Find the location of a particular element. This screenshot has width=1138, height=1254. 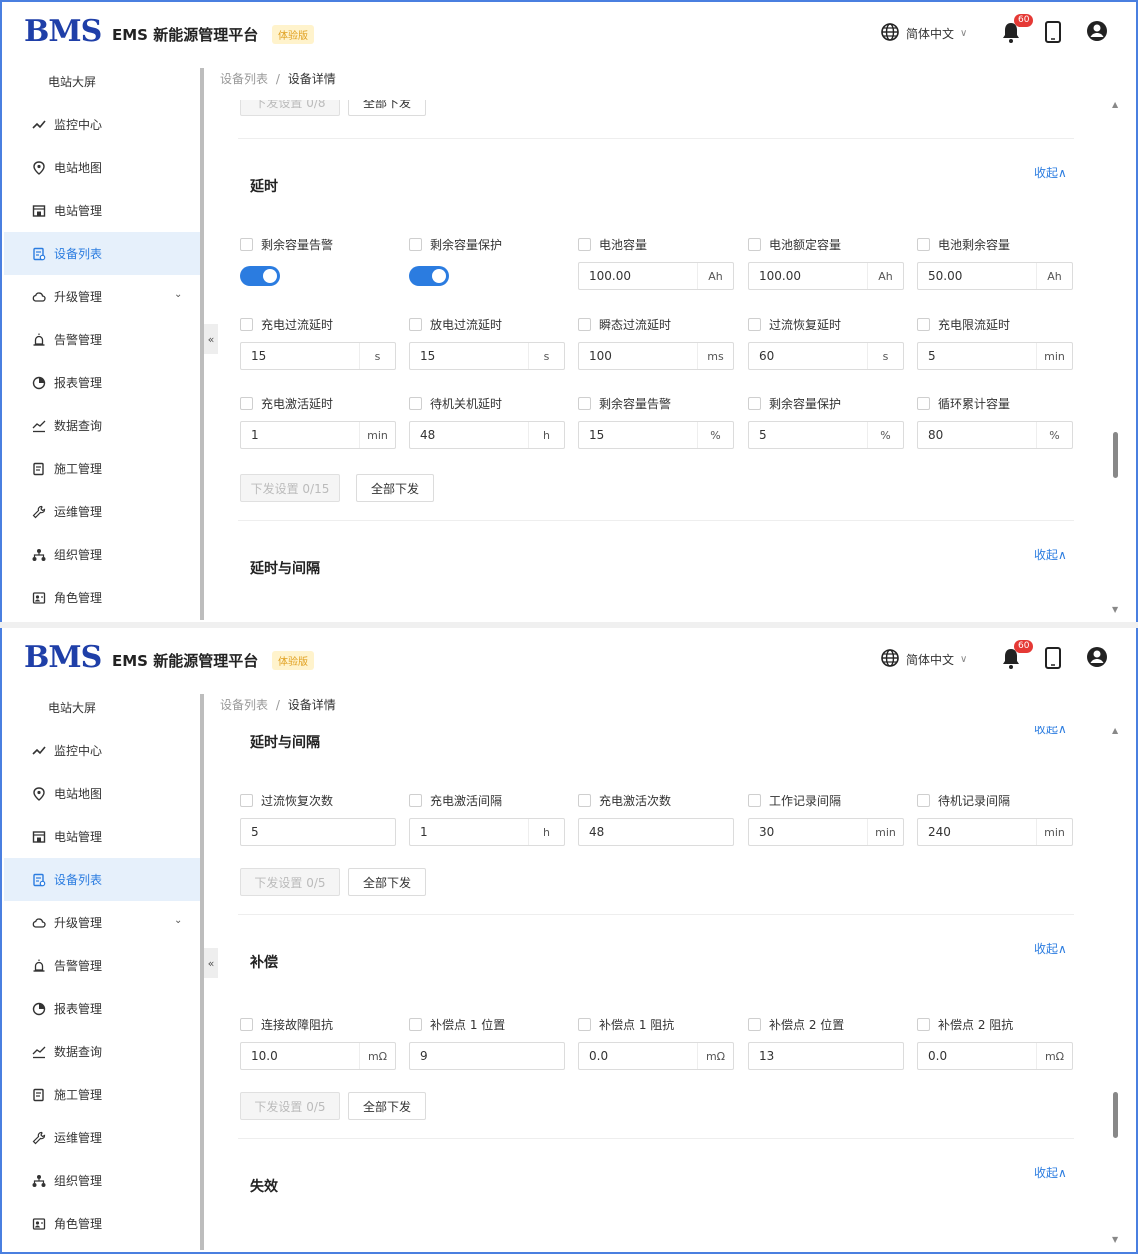

field-input: 30 min is located at coordinates (826, 832).